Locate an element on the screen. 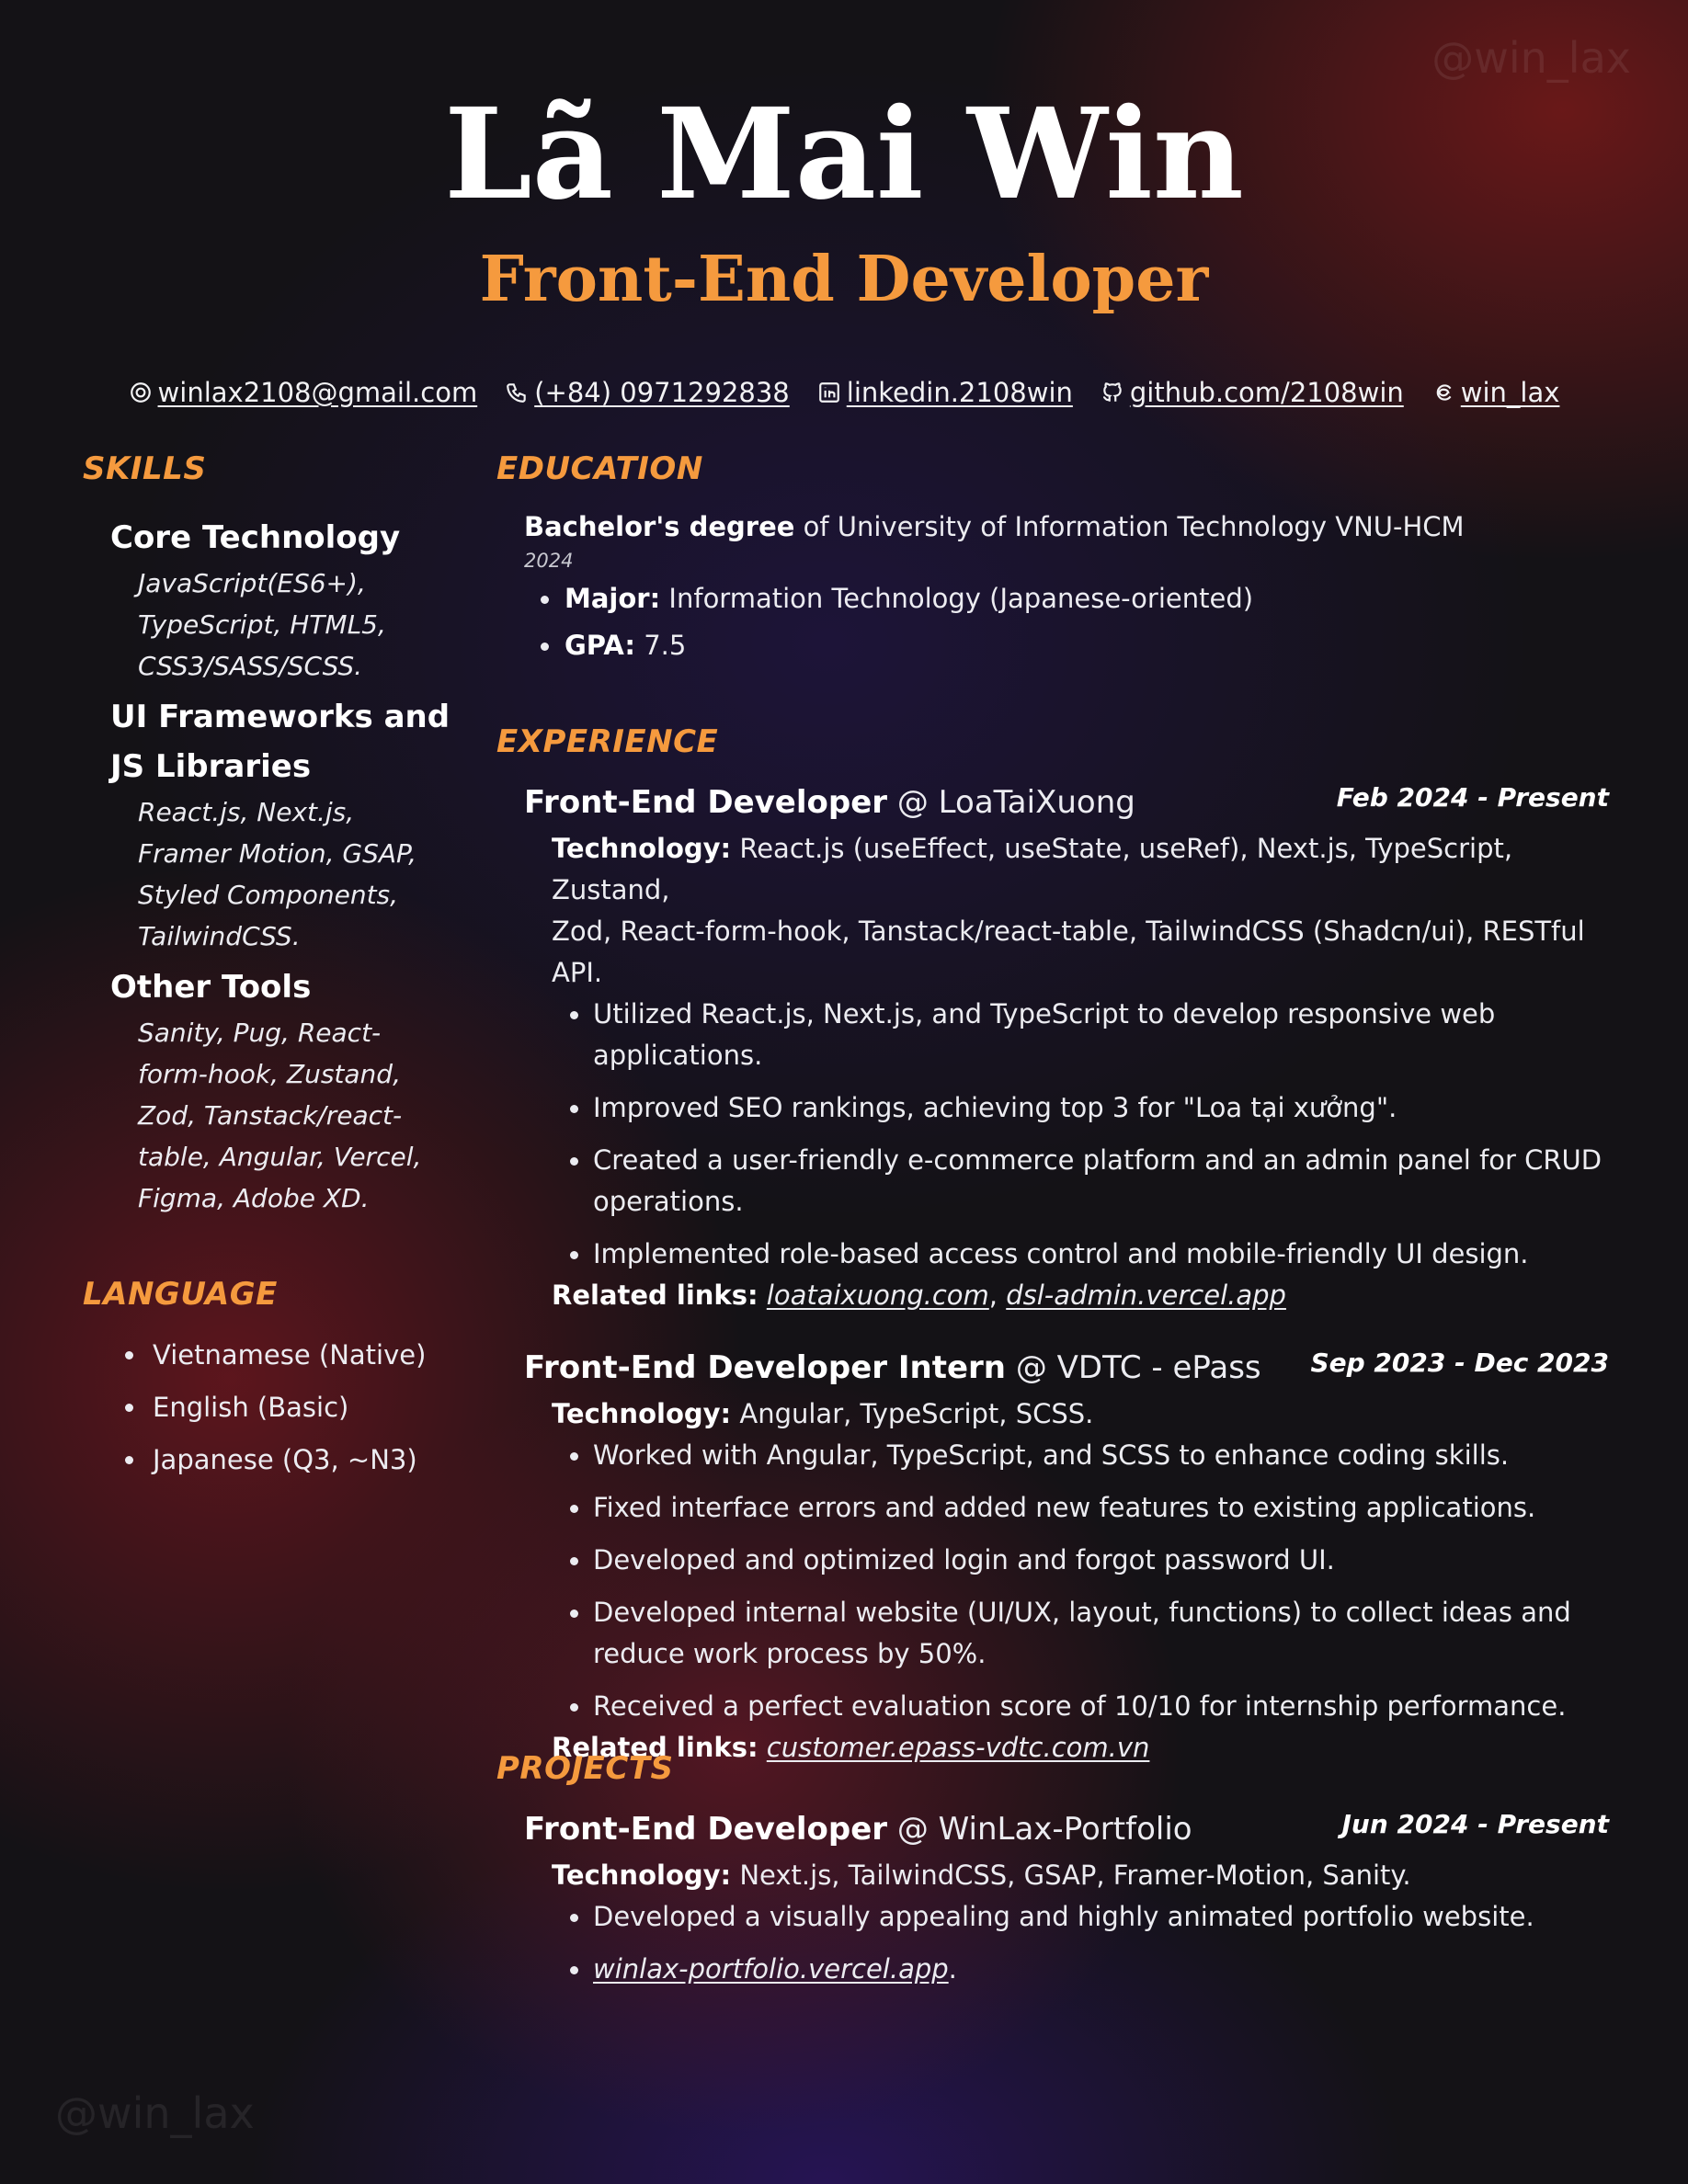 The image size is (1688, 2184). education-title: EDUCATION is located at coordinates (599, 468).